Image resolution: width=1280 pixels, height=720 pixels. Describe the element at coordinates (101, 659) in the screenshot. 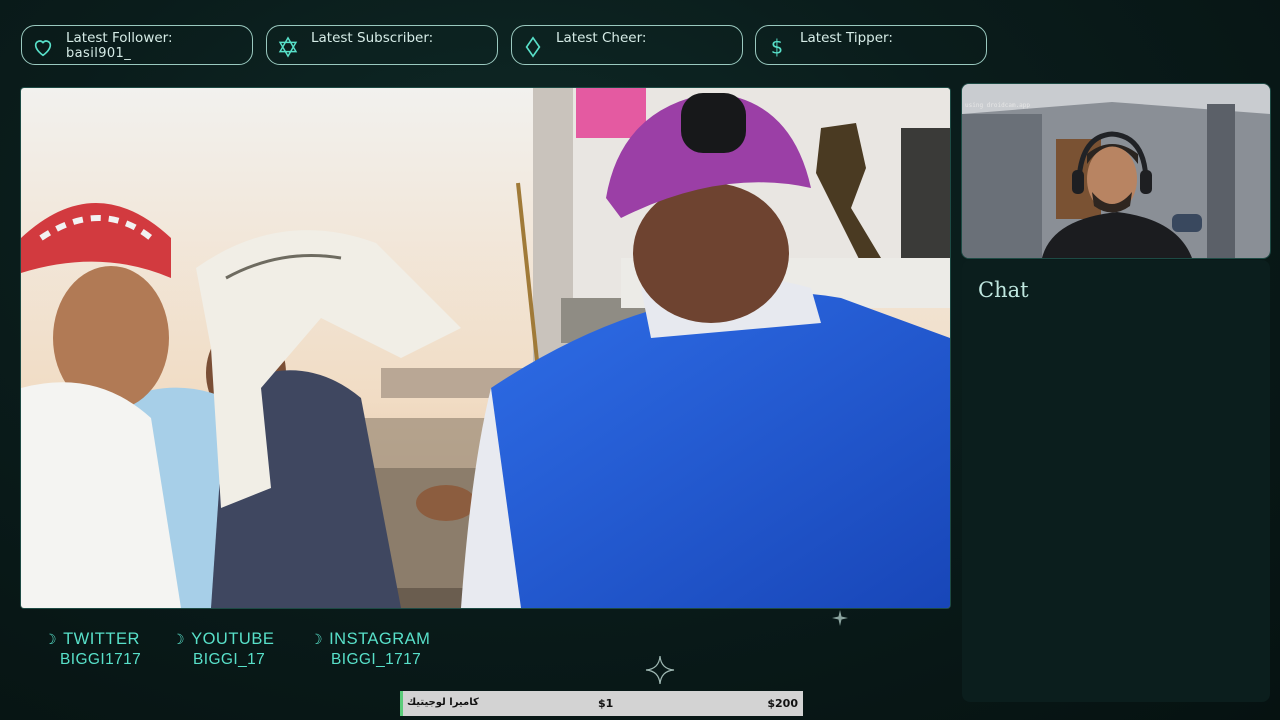

I see `social-handle: BIGGI1717` at that location.